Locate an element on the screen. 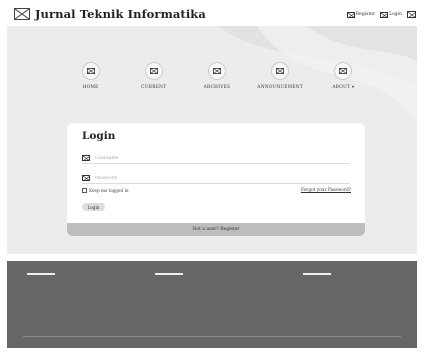 This screenshot has height=354, width=424. register-link: Register is located at coordinates (361, 14).